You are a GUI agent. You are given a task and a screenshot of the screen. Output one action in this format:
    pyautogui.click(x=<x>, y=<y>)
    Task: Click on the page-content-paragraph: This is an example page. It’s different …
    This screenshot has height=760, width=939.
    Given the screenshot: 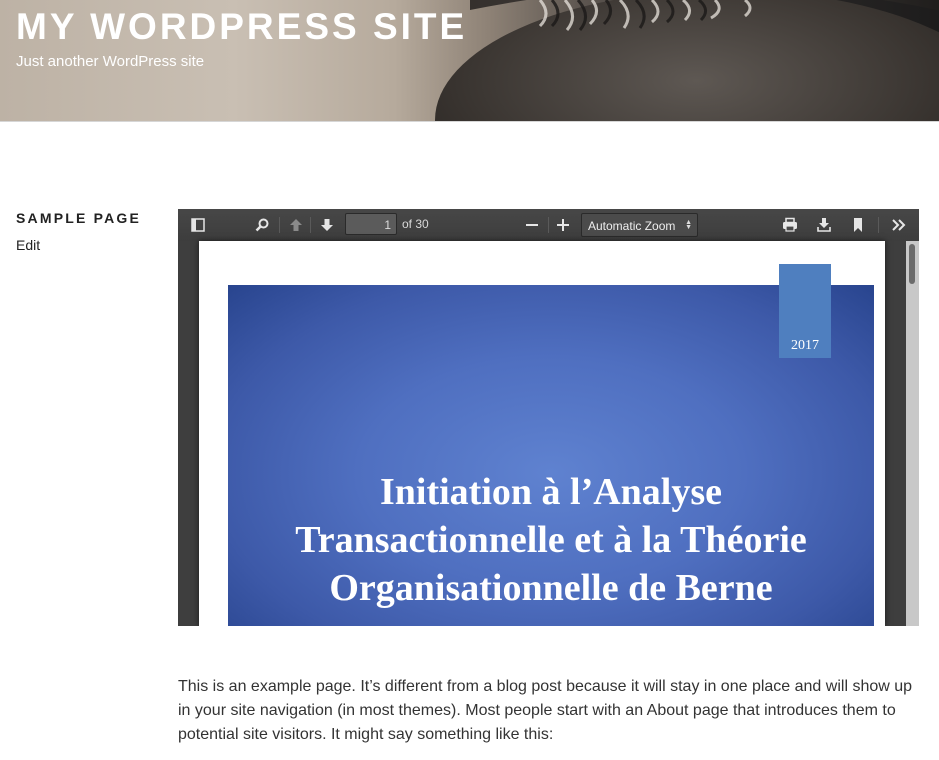 What is the action you would take?
    pyautogui.click(x=545, y=710)
    